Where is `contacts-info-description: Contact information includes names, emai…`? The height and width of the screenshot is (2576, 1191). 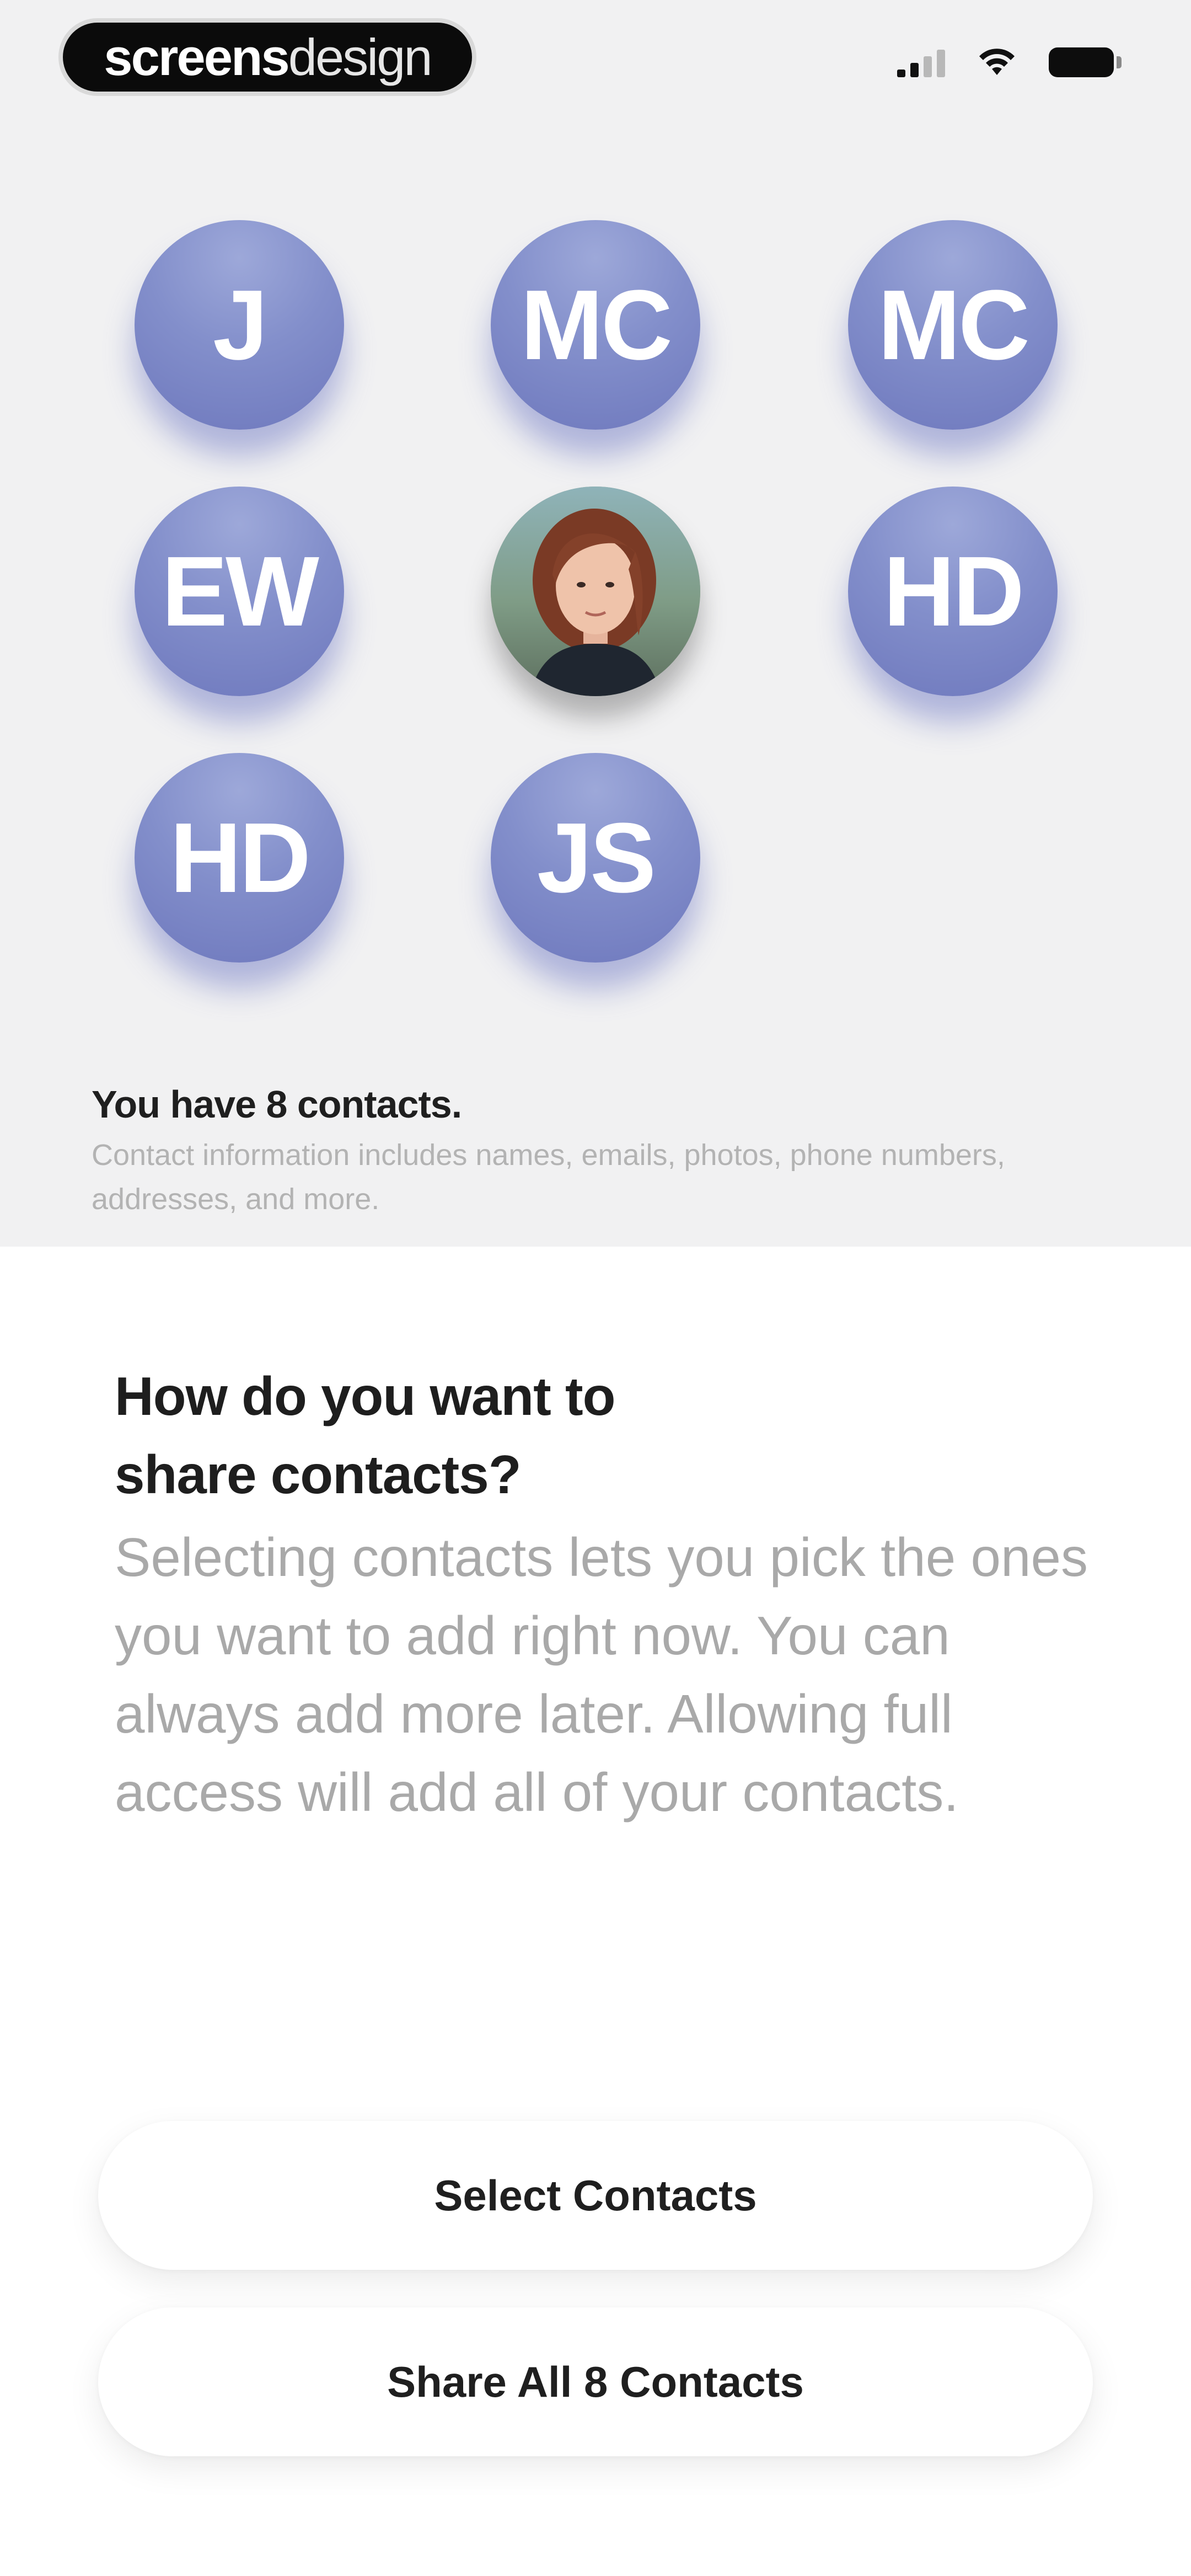
contacts-info-description: Contact information includes names, emai… is located at coordinates (548, 1177).